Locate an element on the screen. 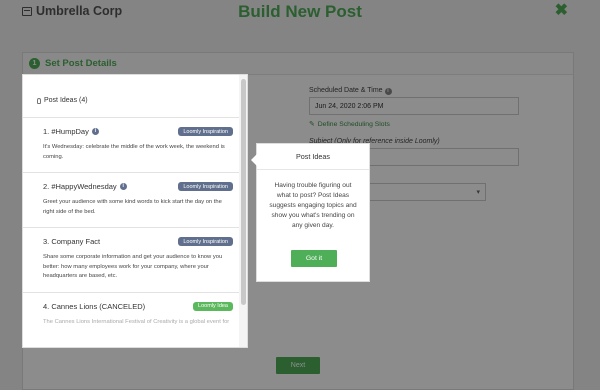  idea-title: 2. #HappyWednesday i is located at coordinates (85, 186).